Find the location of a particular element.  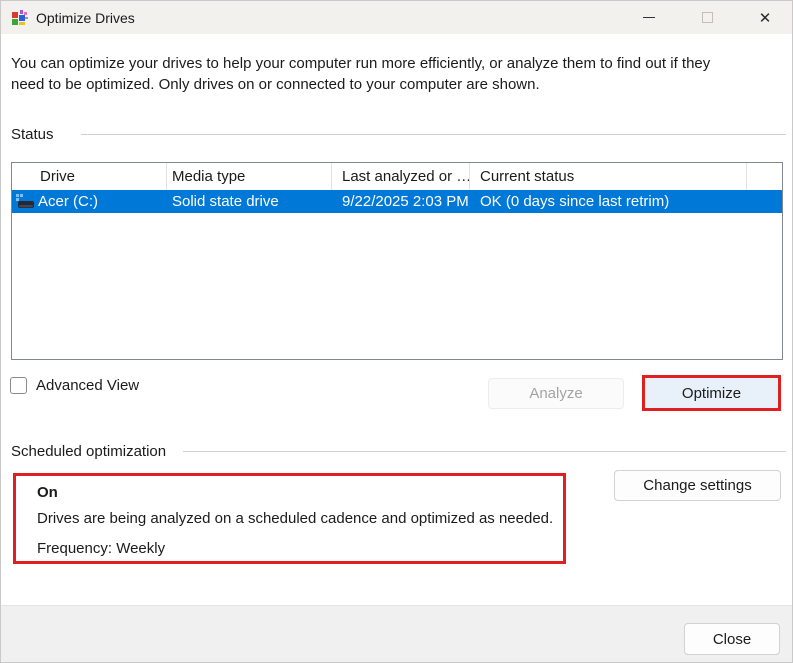

advanced-view-row: Advanced View is located at coordinates (74, 385).